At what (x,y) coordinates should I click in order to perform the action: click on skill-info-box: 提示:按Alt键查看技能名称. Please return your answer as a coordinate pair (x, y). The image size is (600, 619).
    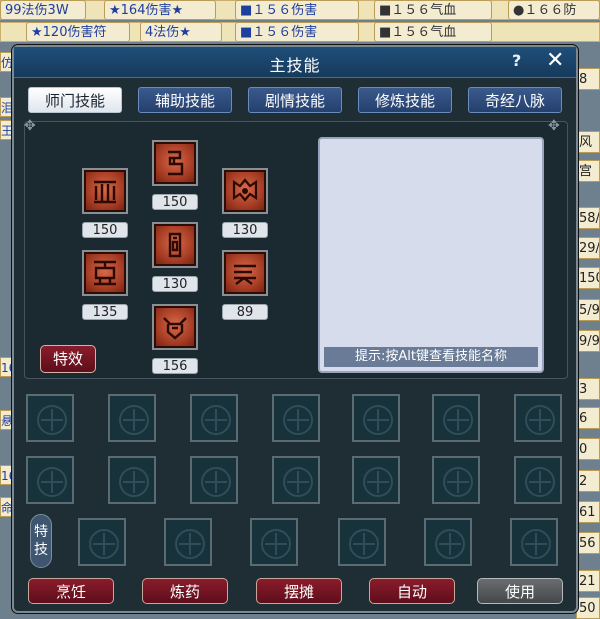
    Looking at the image, I should click on (431, 255).